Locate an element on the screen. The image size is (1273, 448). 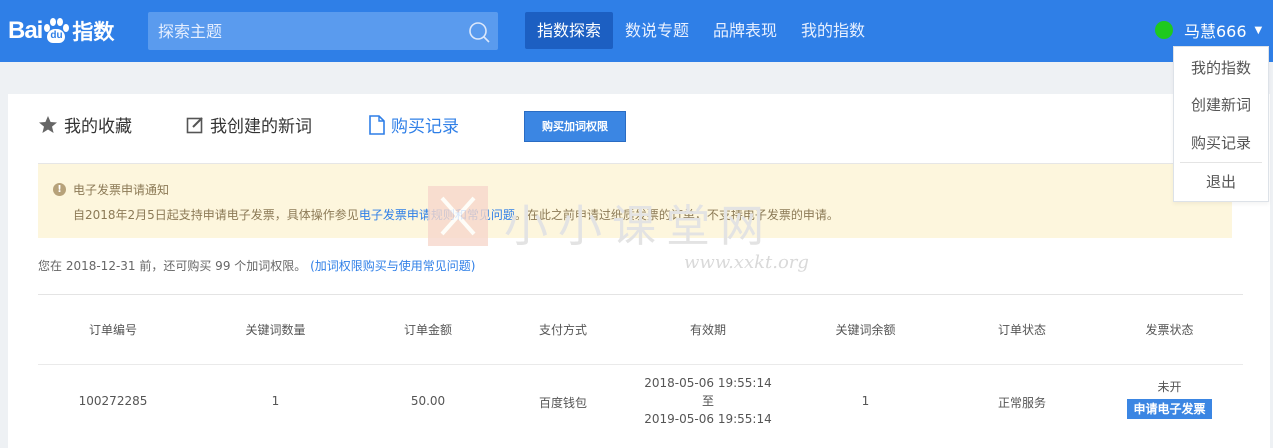
baidu-index-logo: Bai du 指数 is located at coordinates (61, 31).